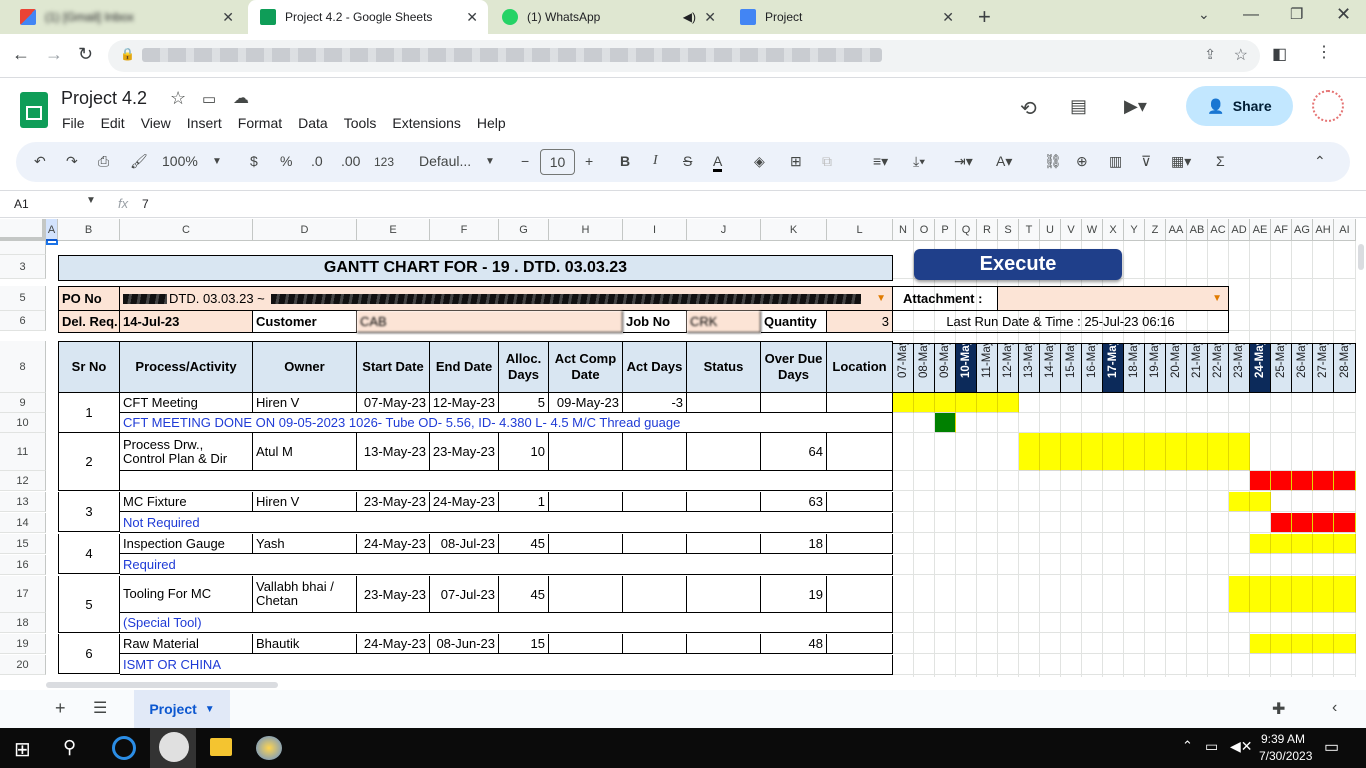 The height and width of the screenshot is (768, 1366). I want to click on fill-color-icon: ◈, so click(759, 161).